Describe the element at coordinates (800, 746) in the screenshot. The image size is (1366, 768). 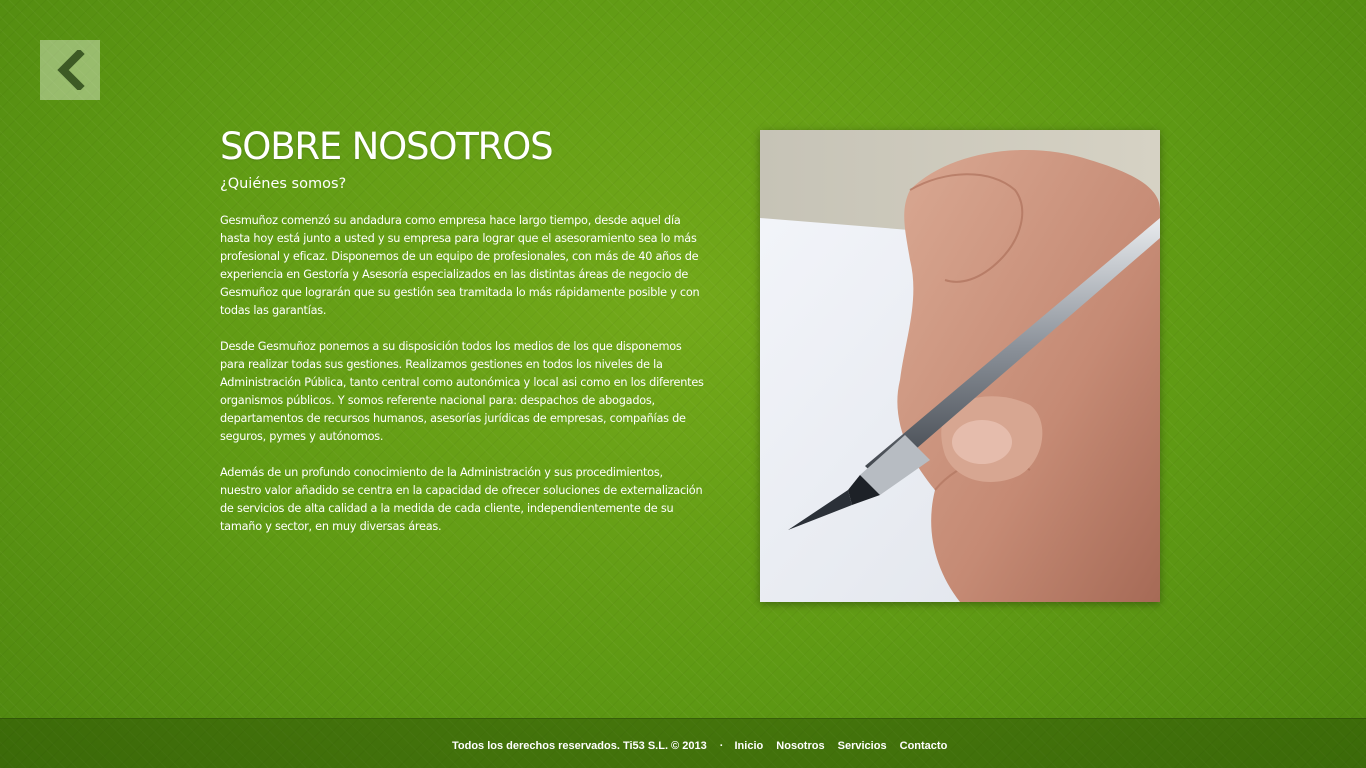
I see `footer-link-nosotros: Nosotros` at that location.